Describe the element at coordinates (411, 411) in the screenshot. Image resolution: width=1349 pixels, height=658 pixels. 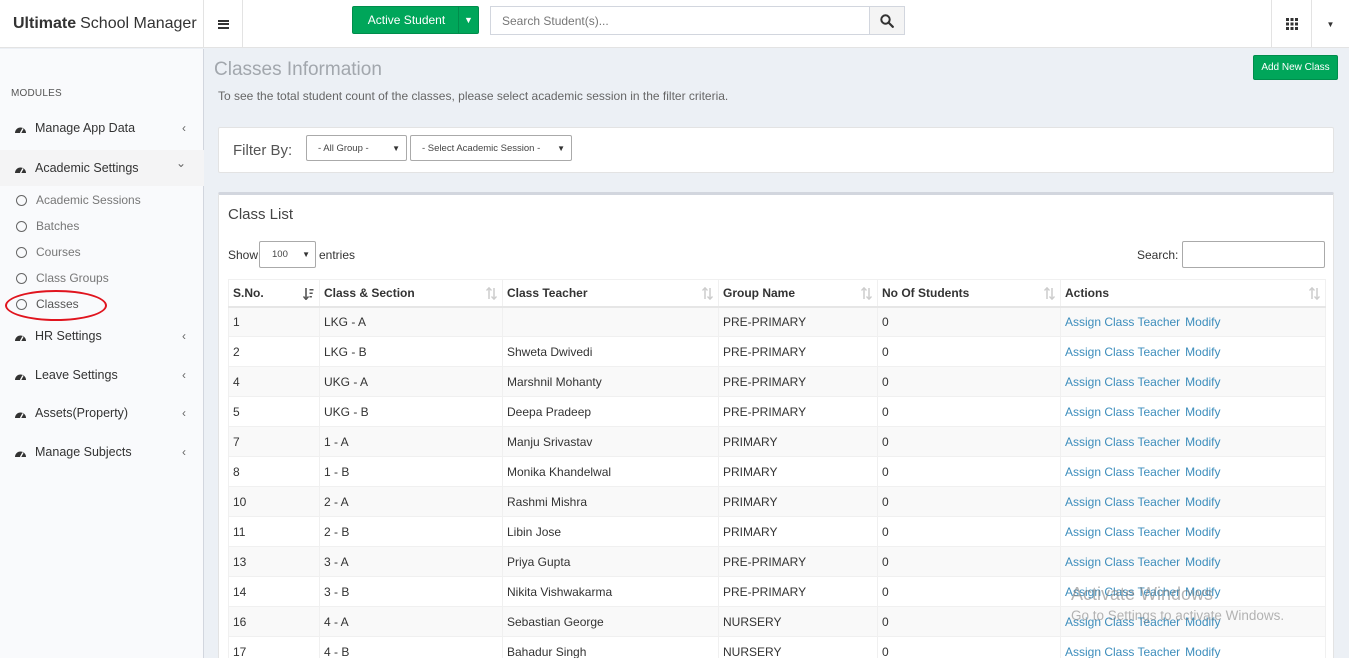
I see `cell-class-section: UKG - B` at that location.